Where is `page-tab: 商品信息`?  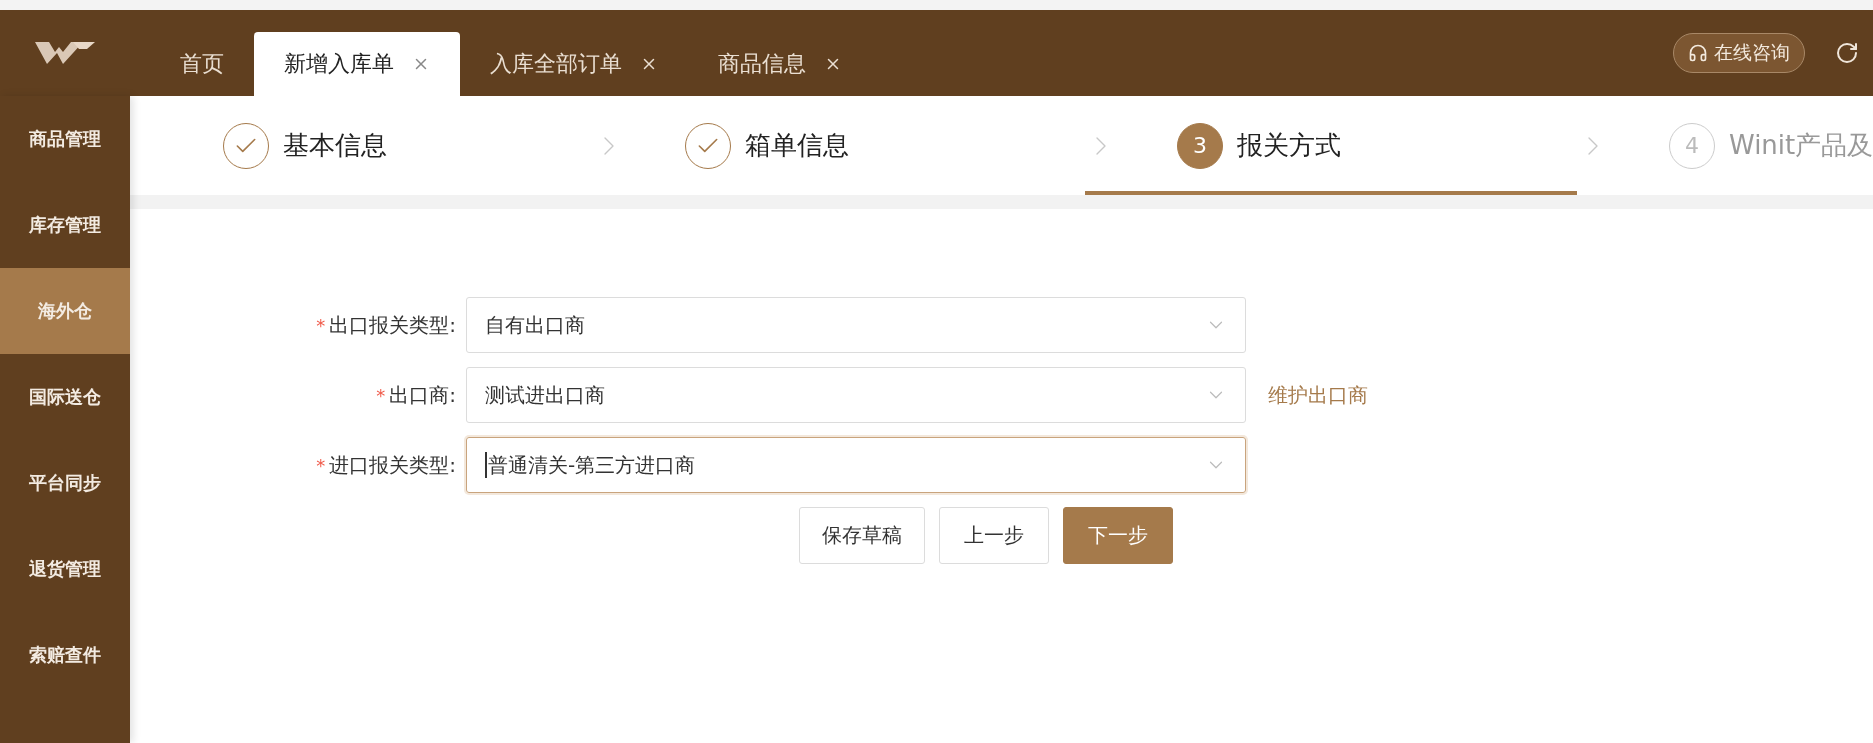
page-tab: 商品信息 is located at coordinates (780, 64).